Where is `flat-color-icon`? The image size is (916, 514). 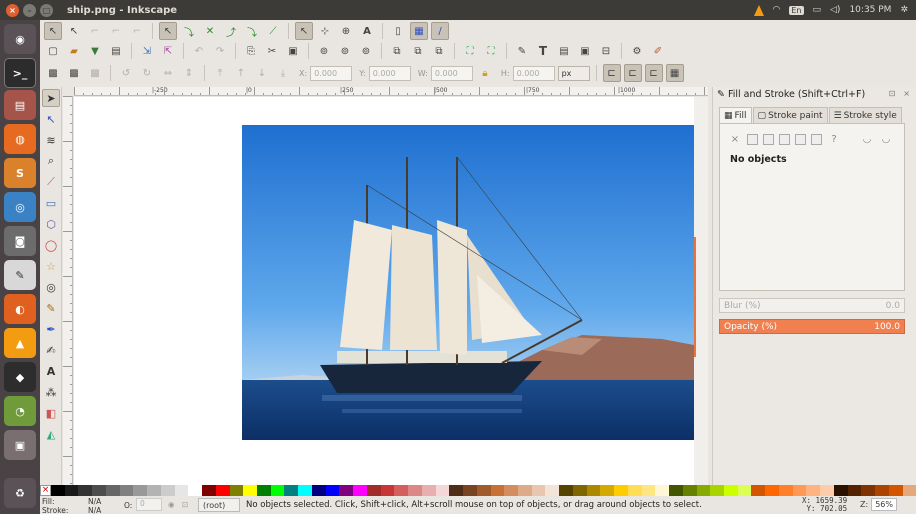
flat-color-icon is located at coordinates (752, 139).